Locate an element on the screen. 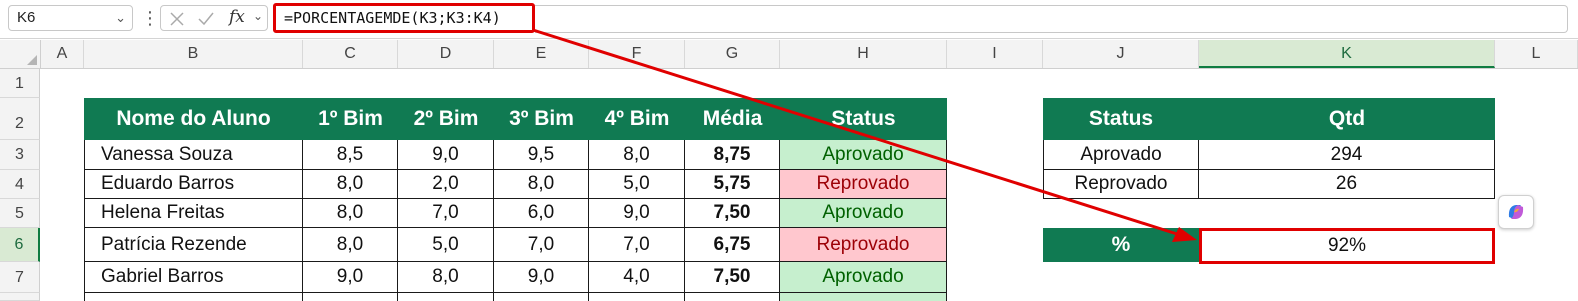 This screenshot has width=1578, height=301. table-cell-grade: 4,0 is located at coordinates (637, 277).